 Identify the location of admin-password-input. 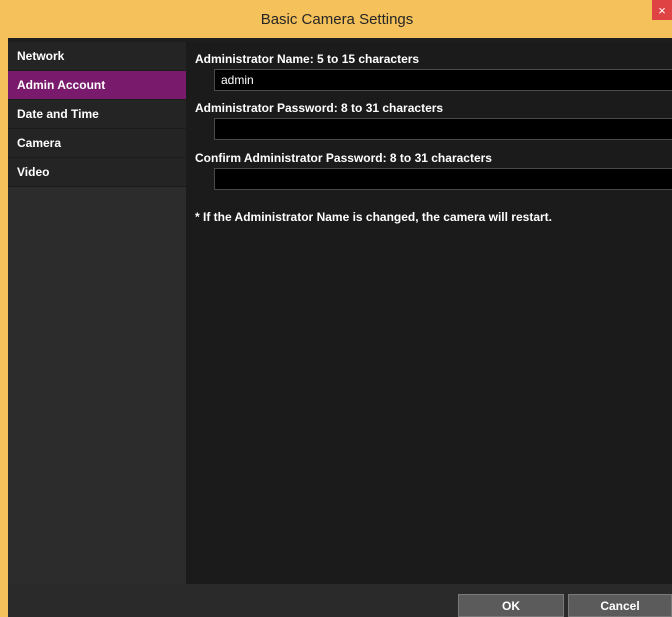
(443, 129).